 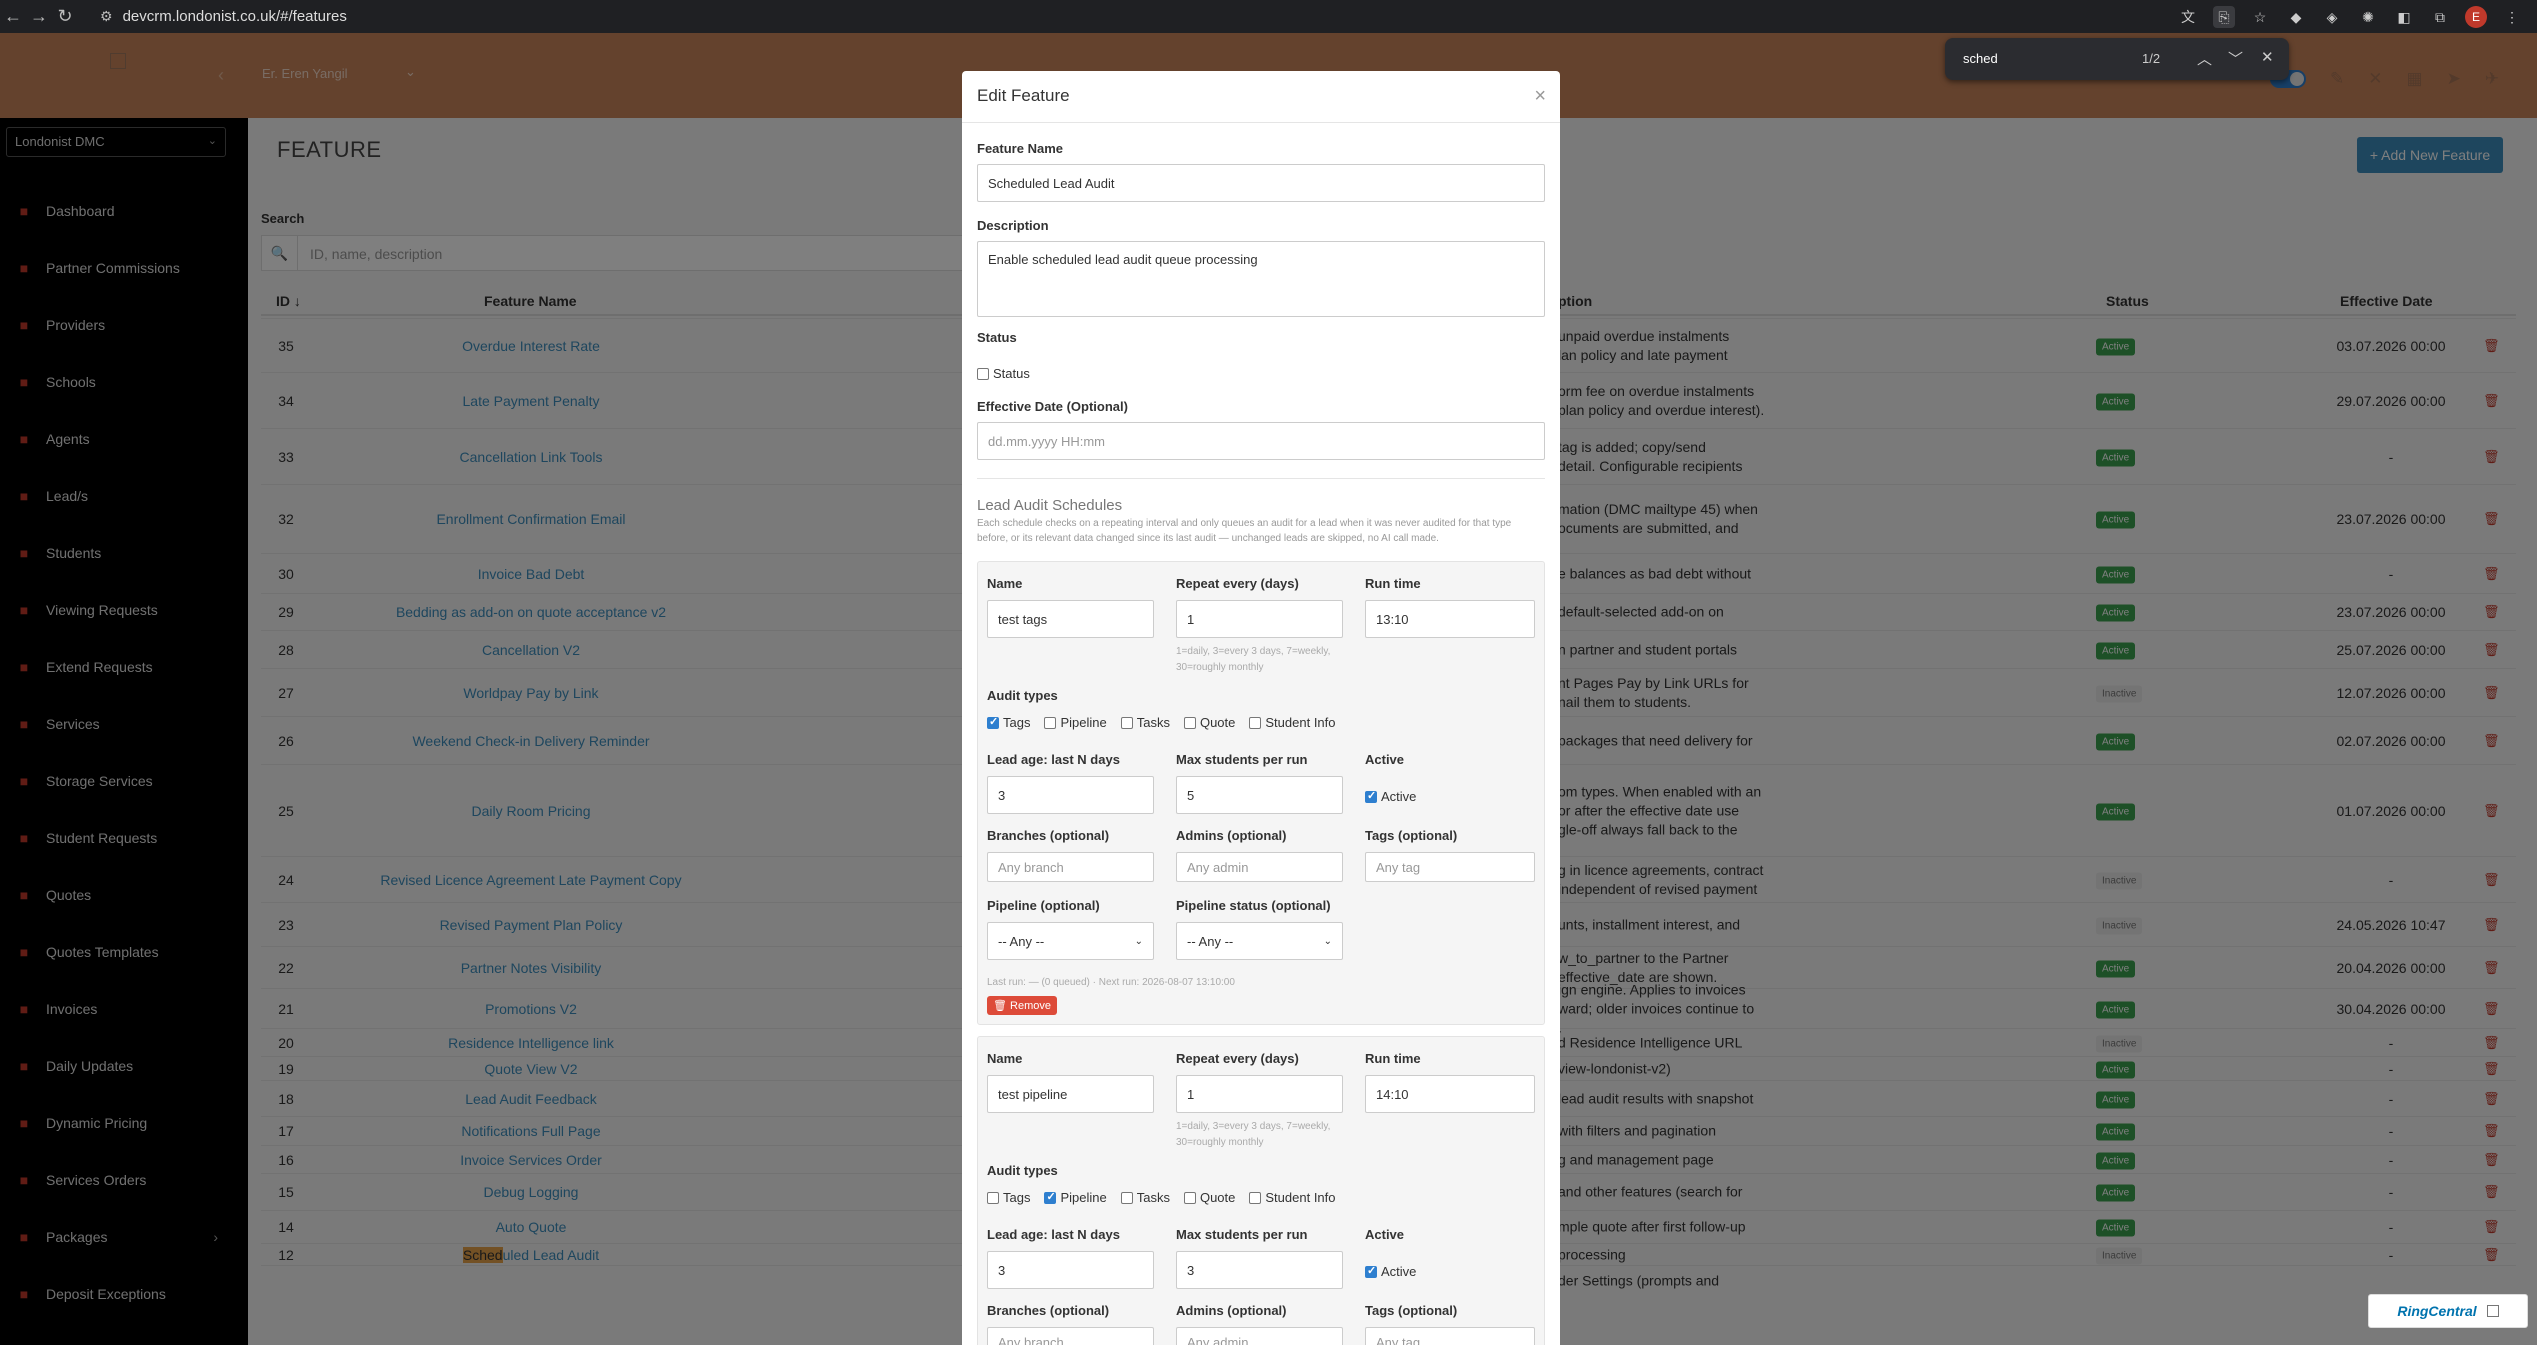 What do you see at coordinates (1540, 96) in the screenshot?
I see `close-icon: ×` at bounding box center [1540, 96].